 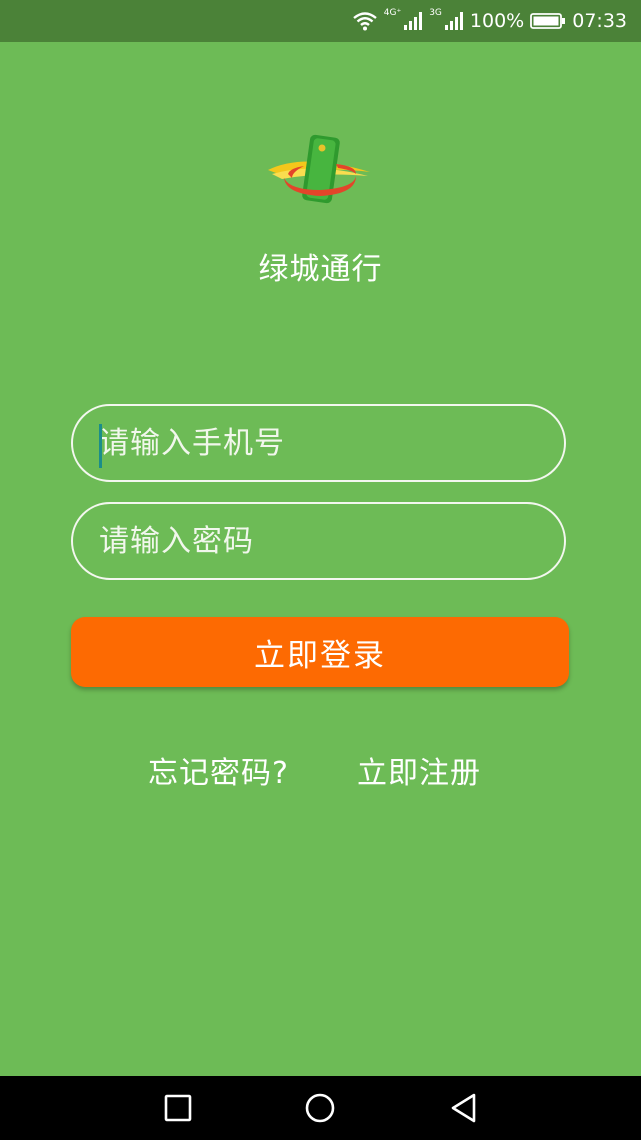 I want to click on square-icon, so click(x=178, y=1108).